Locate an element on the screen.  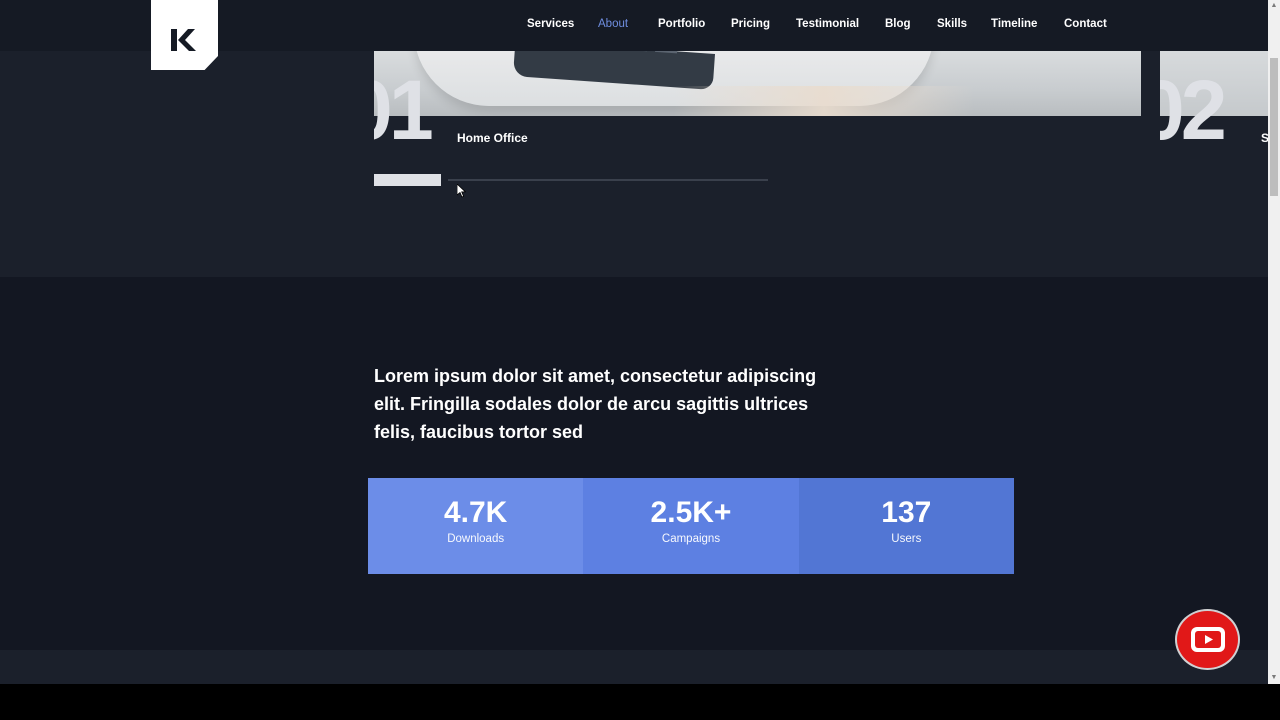
nav-item-testimonial: Testimonial is located at coordinates (827, 24).